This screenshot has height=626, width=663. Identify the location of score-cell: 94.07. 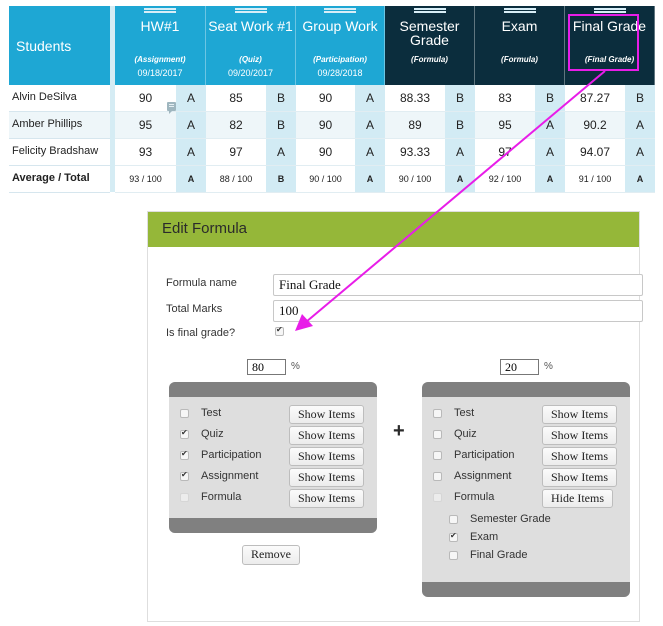
(595, 152).